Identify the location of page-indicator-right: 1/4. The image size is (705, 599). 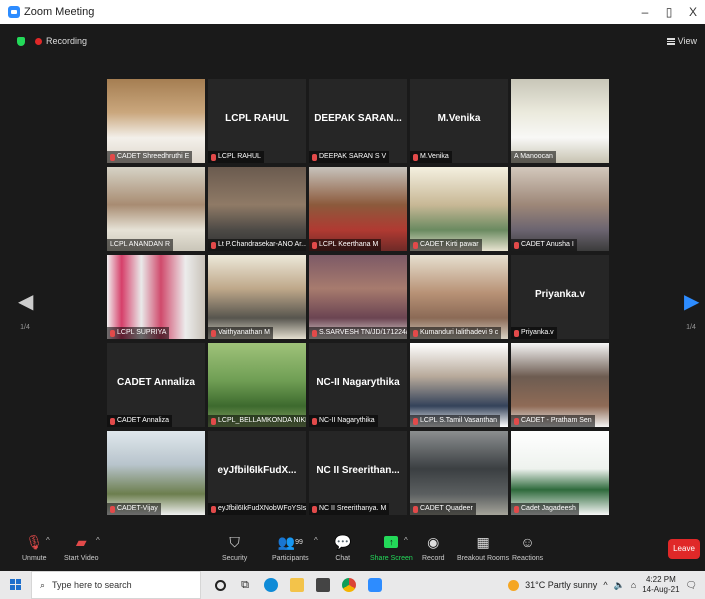
(691, 327).